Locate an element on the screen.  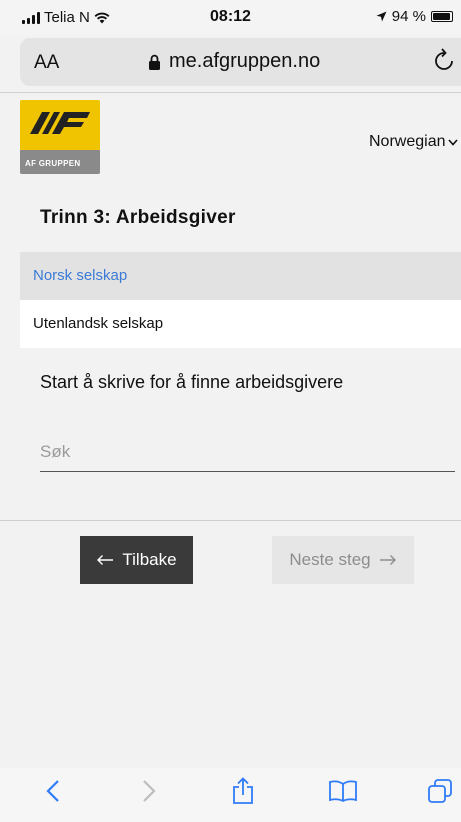
battery-percent: 94 % is located at coordinates (408, 16).